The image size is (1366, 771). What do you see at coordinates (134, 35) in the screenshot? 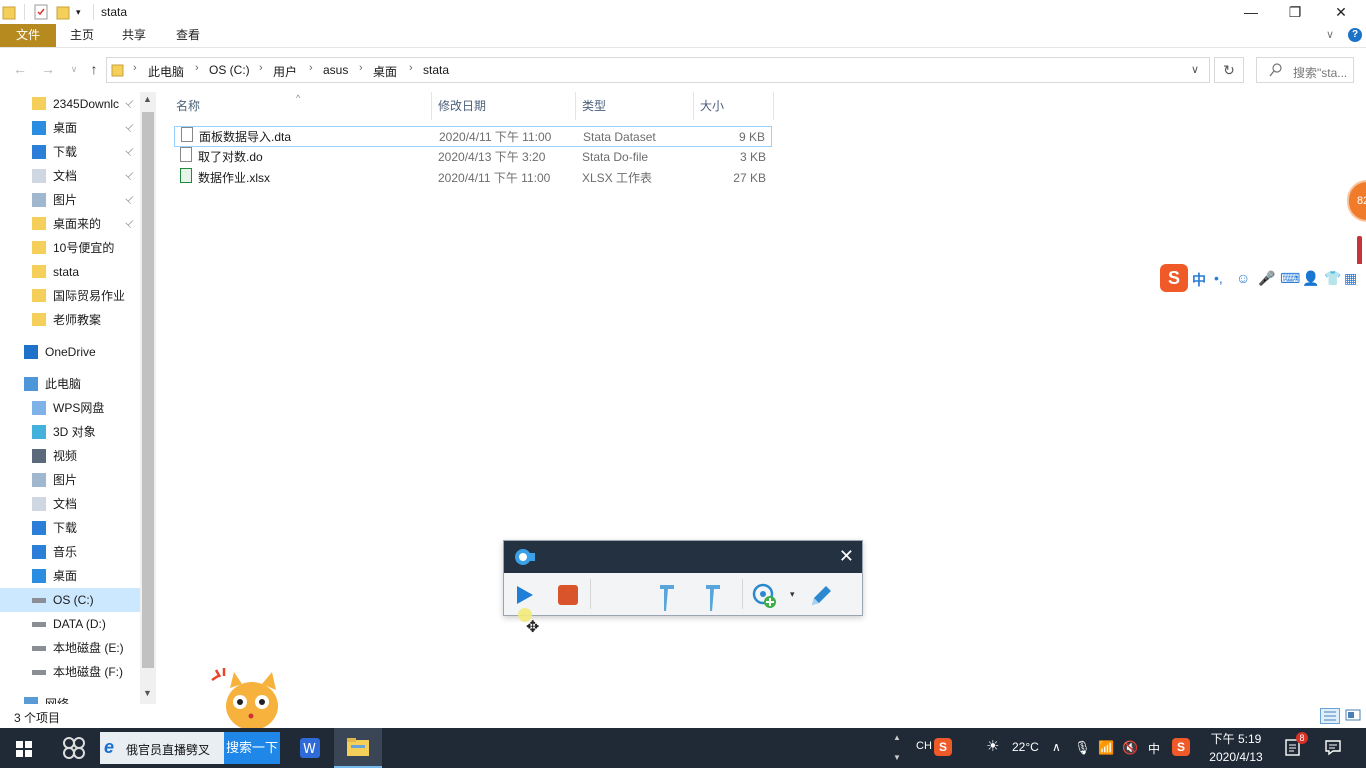
I see `tab-share: 共享` at bounding box center [134, 35].